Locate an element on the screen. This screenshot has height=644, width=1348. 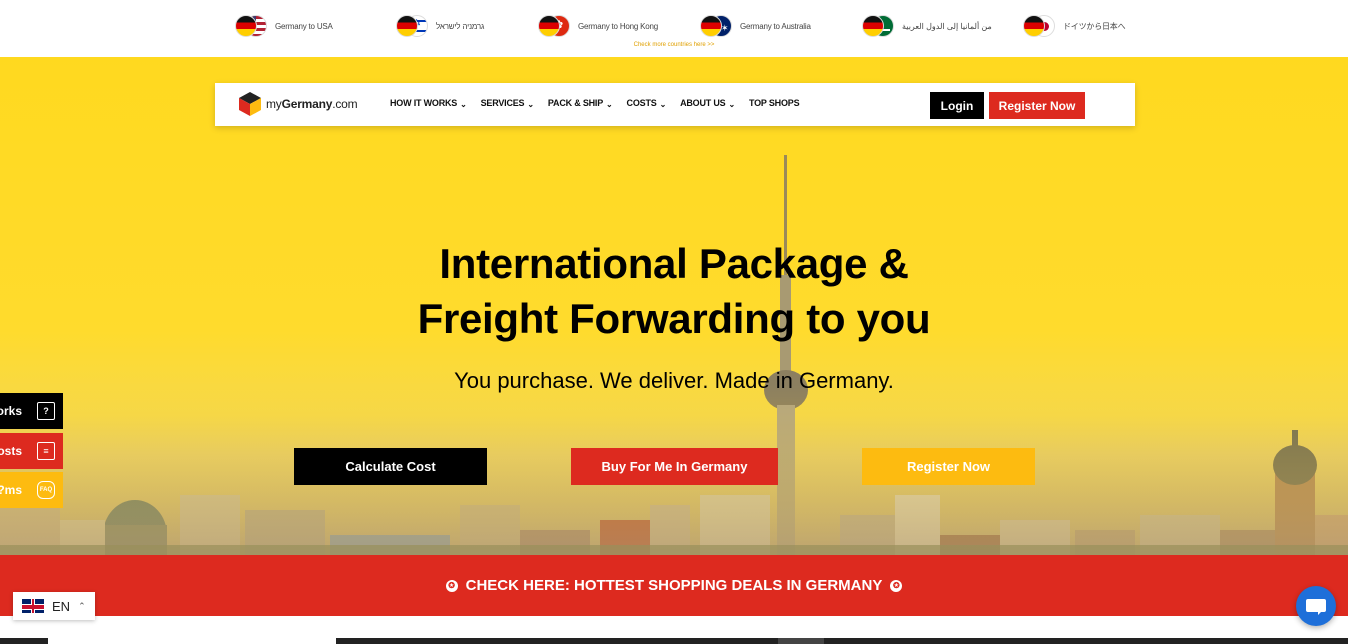
hero-title-line-2: Freight Forwarding to you is located at coordinates (674, 318).